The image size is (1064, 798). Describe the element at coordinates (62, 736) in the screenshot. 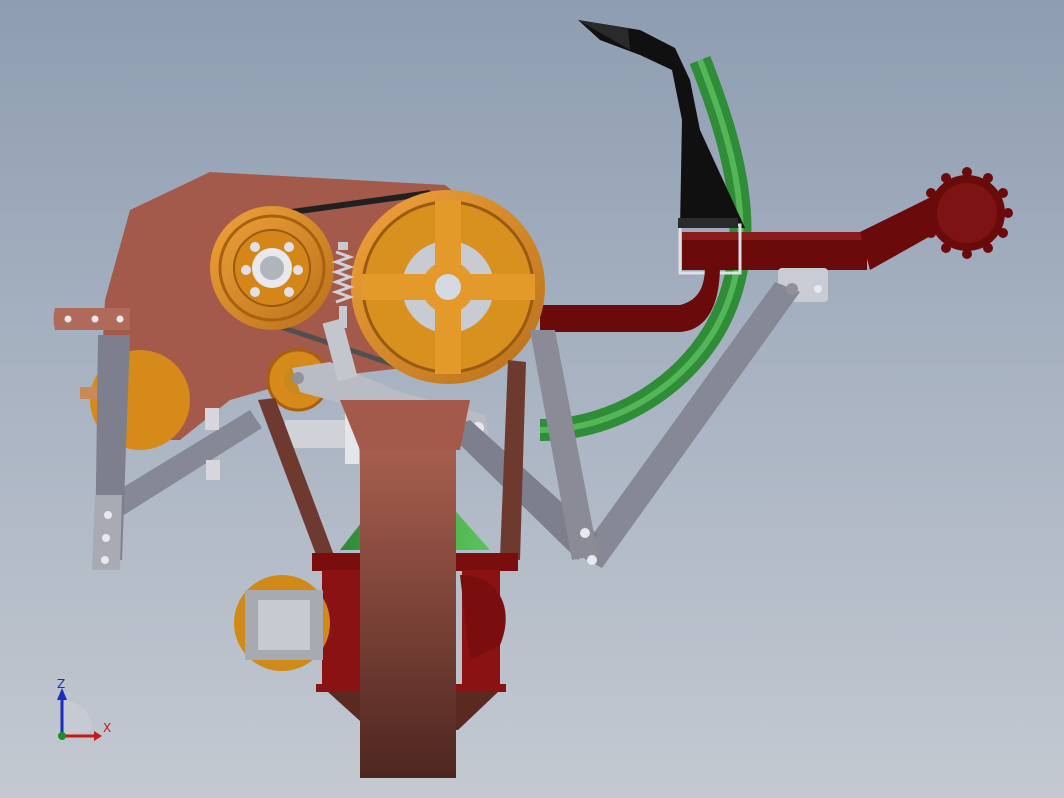

I see `y-axis-dot` at that location.